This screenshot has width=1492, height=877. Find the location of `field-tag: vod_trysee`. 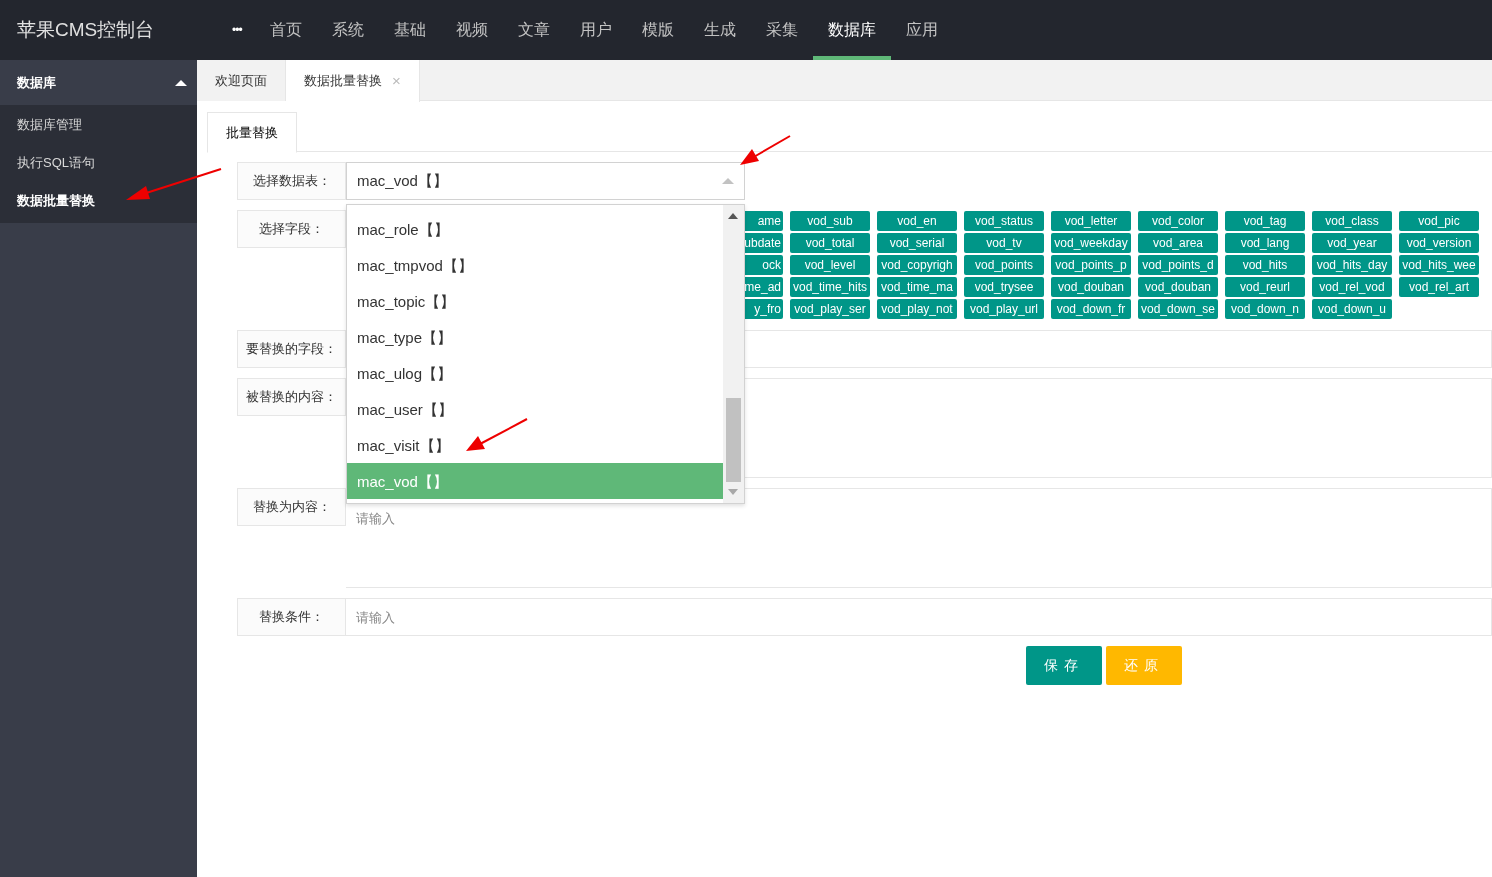

field-tag: vod_trysee is located at coordinates (1004, 287).